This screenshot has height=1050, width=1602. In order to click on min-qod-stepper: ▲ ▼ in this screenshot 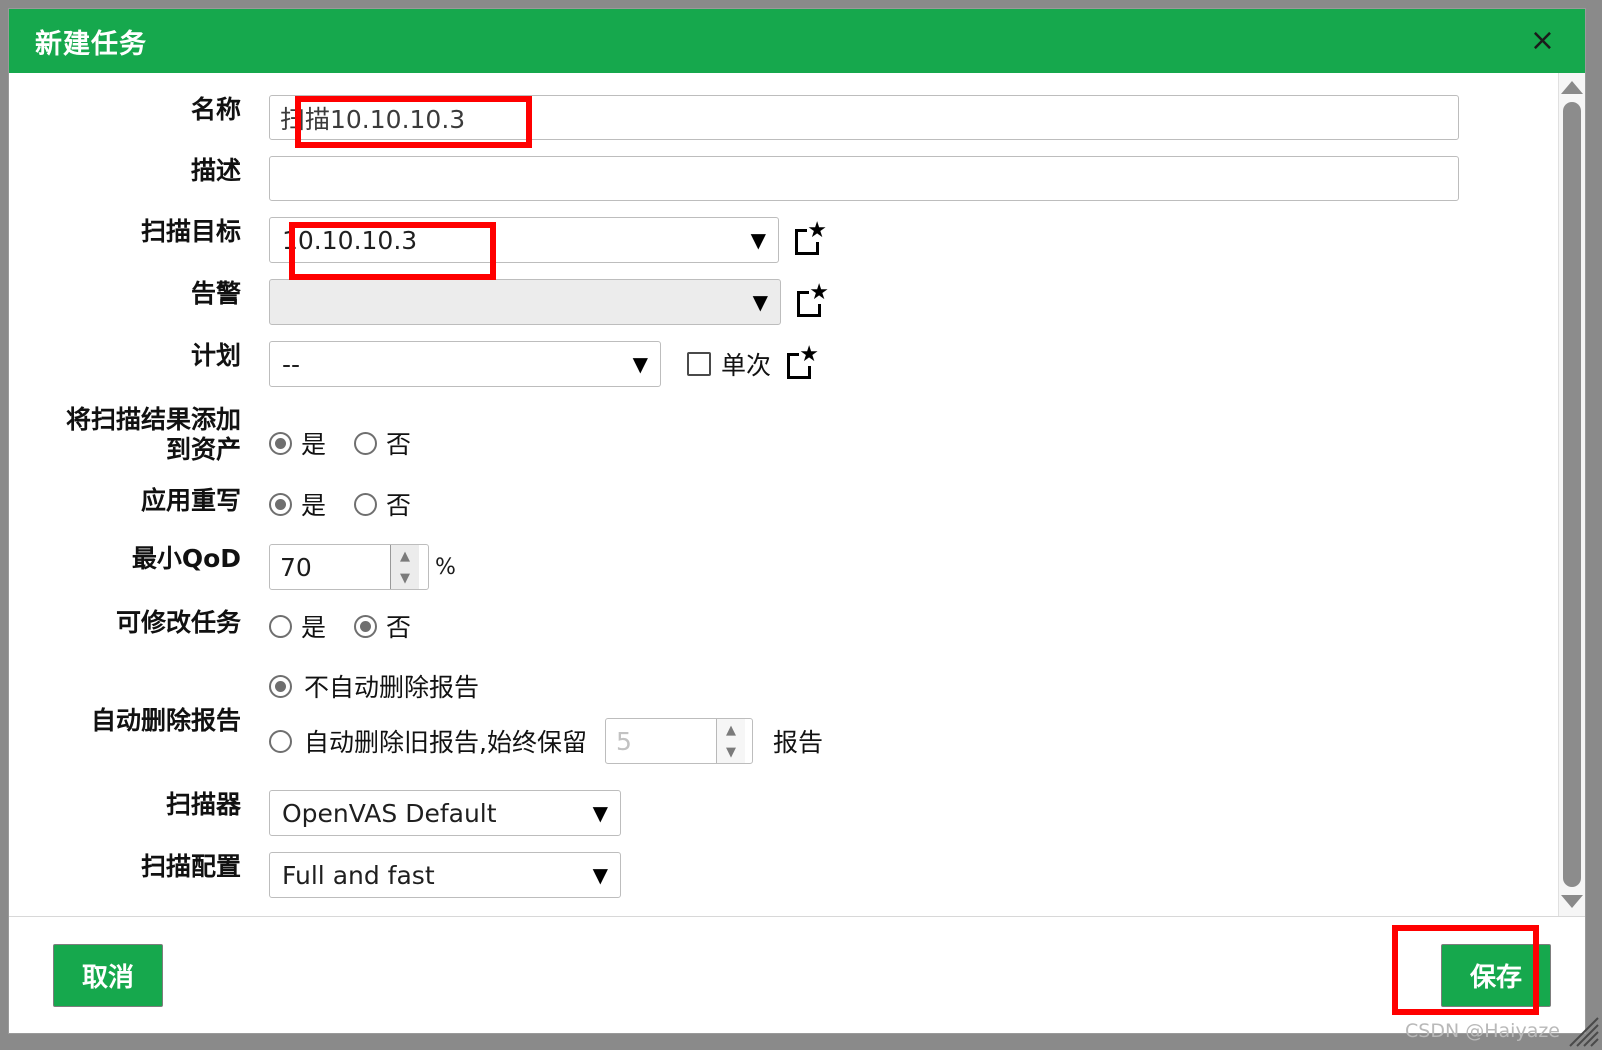, I will do `click(349, 567)`.